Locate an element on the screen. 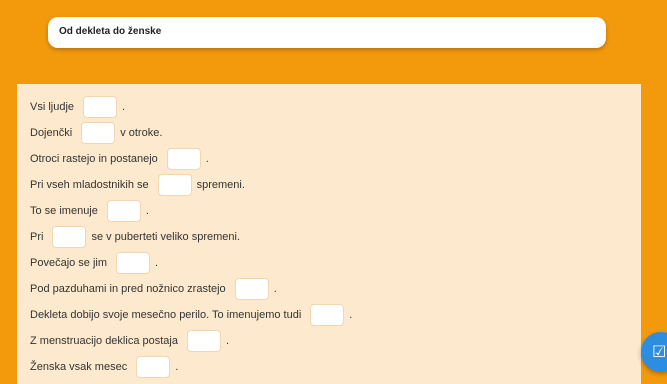 The height and width of the screenshot is (384, 667). check-button: ☑ is located at coordinates (654, 352).